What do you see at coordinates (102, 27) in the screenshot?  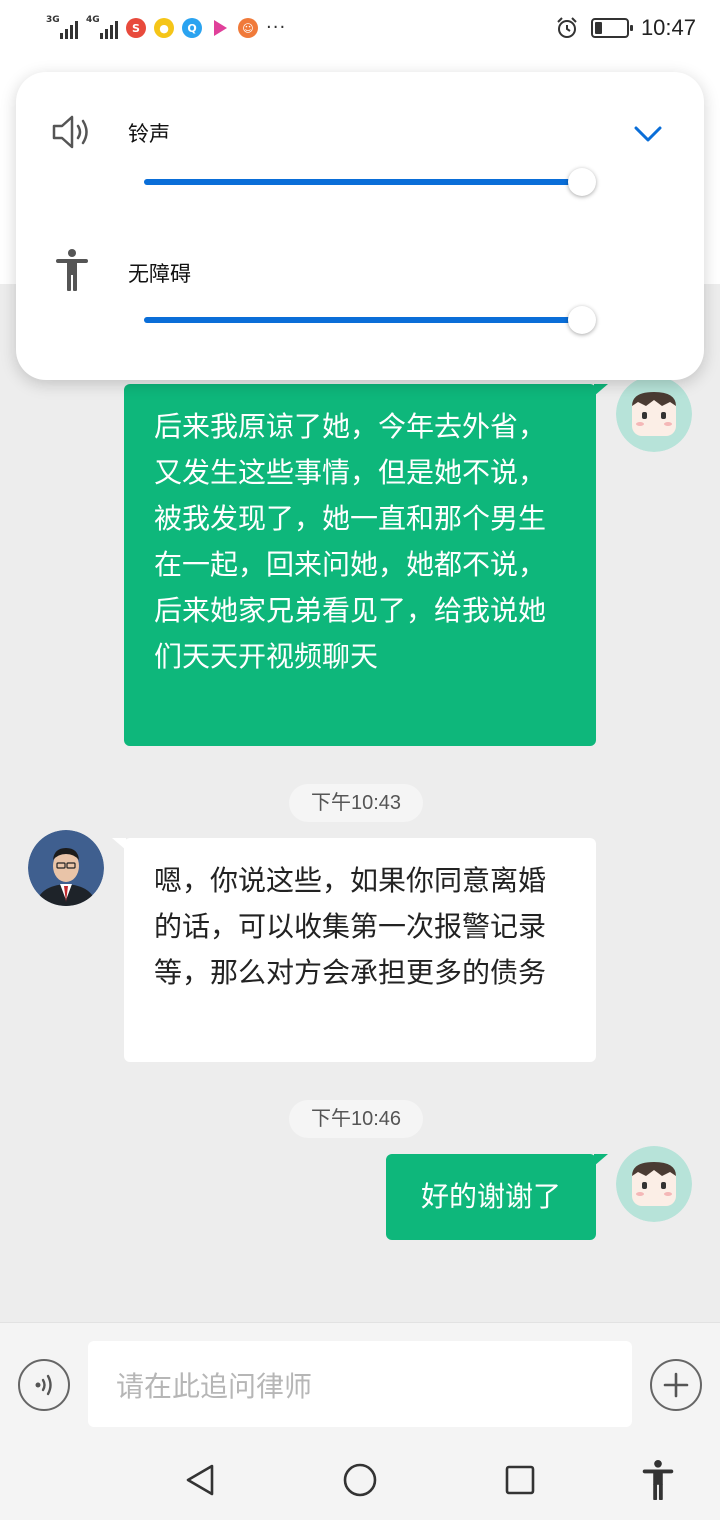 I see `signal-icon: 4G` at bounding box center [102, 27].